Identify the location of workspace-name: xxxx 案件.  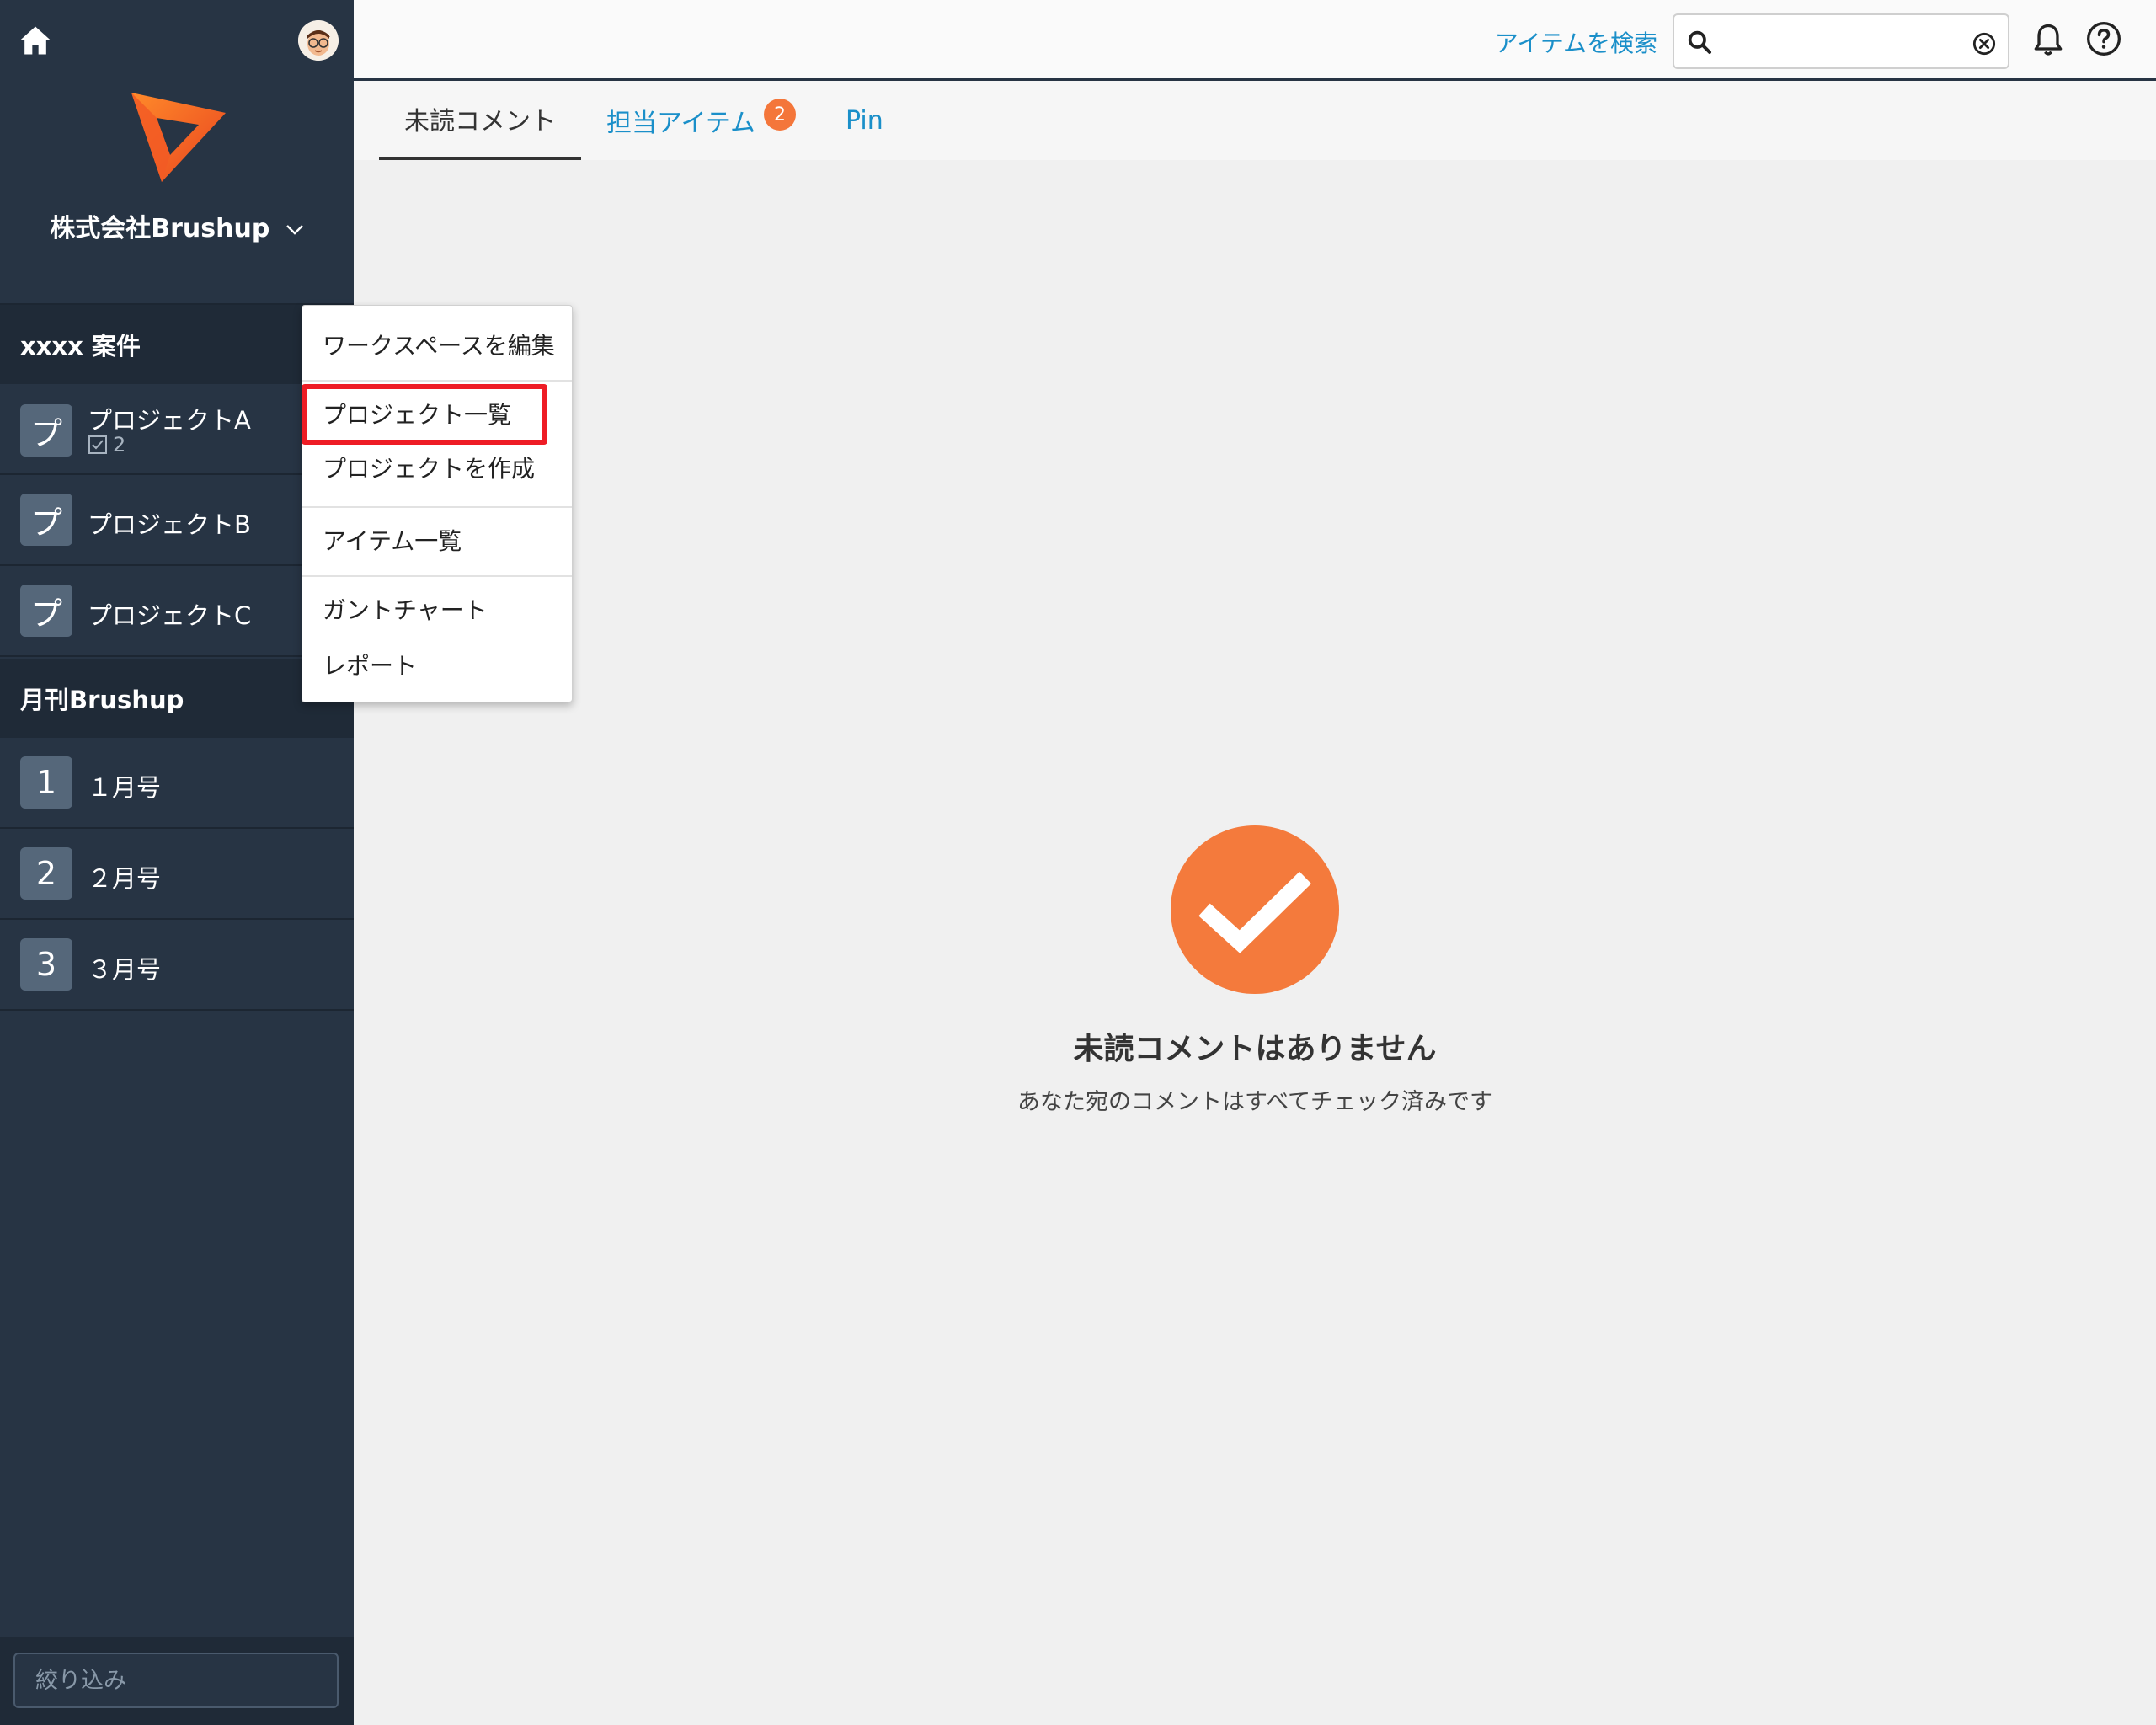
(80, 346).